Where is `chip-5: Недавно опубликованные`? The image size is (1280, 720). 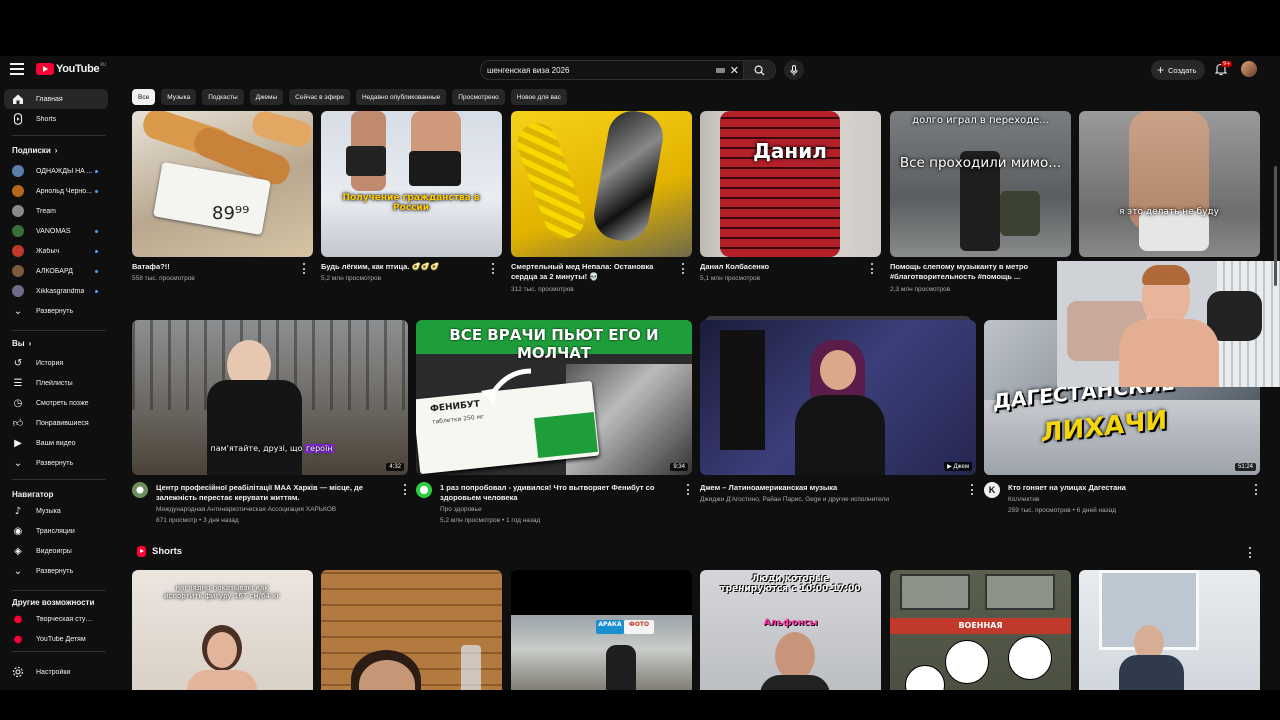
chip-5: Недавно опубликованные is located at coordinates (401, 97).